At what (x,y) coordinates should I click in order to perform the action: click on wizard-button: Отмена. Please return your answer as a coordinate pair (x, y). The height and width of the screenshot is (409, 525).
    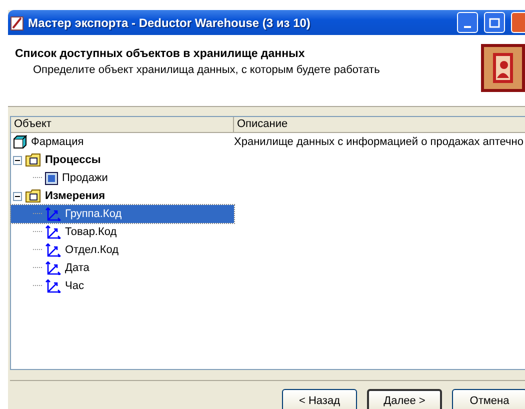
    Looking at the image, I should click on (488, 399).